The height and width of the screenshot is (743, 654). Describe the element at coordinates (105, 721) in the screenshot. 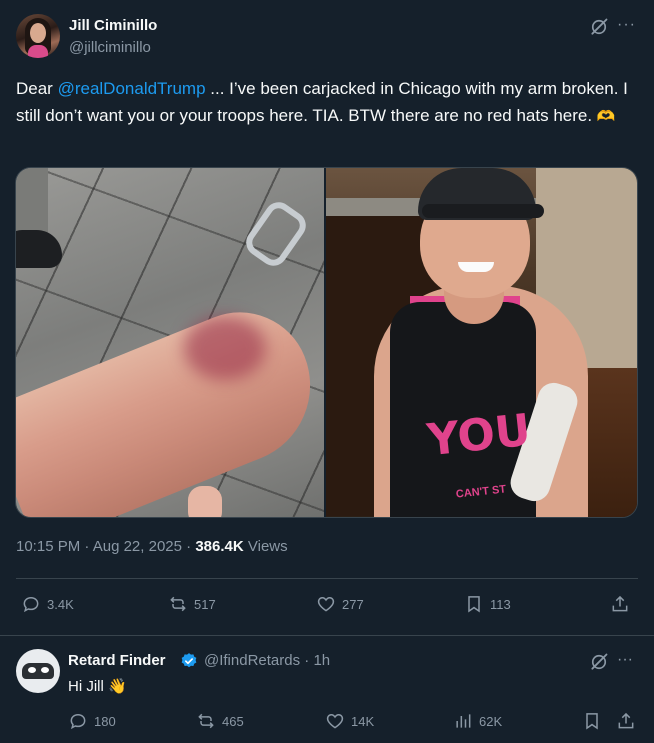

I see `reply-count: 180` at that location.